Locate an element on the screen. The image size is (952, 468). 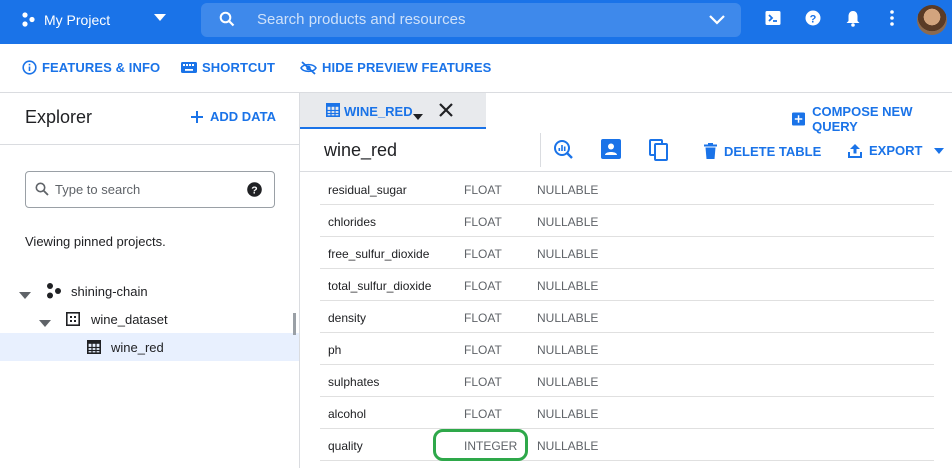
field-name: chlorides is located at coordinates (352, 222).